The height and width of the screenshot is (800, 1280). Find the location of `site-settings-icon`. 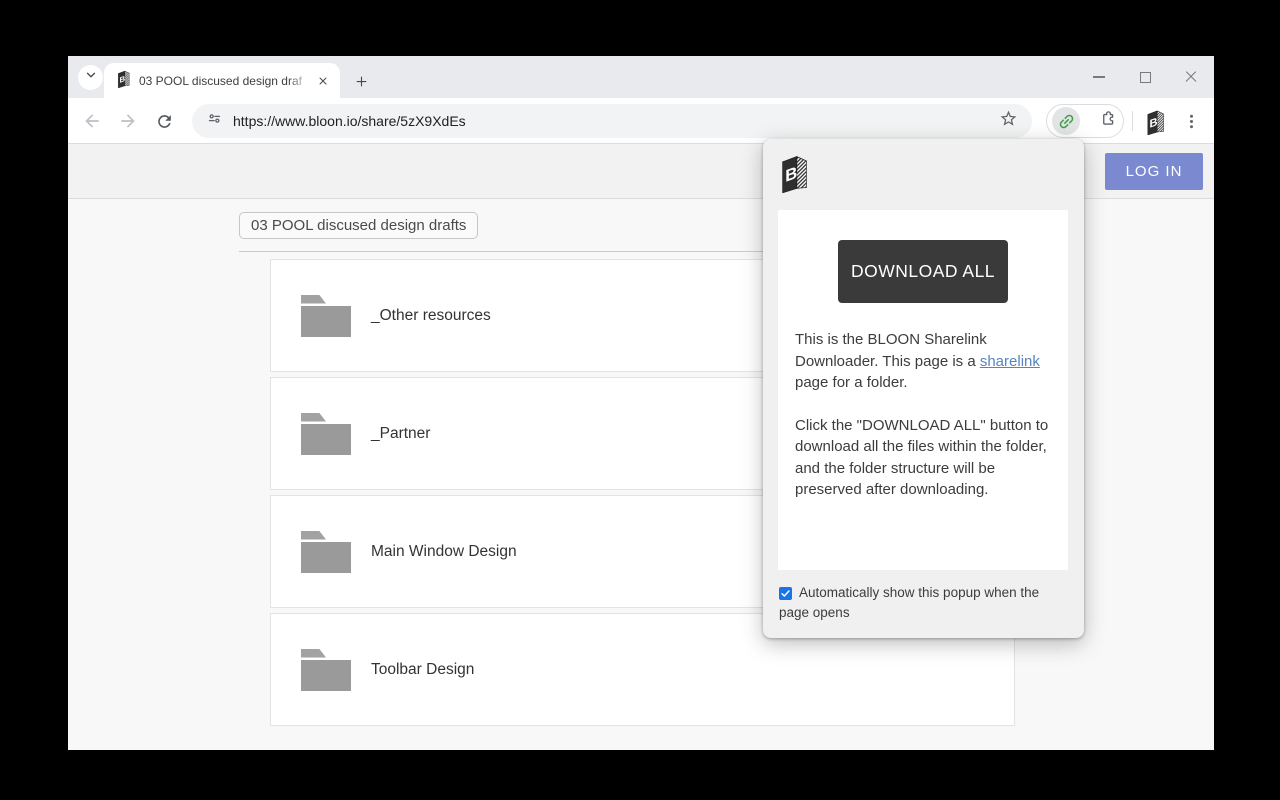

site-settings-icon is located at coordinates (214, 121).